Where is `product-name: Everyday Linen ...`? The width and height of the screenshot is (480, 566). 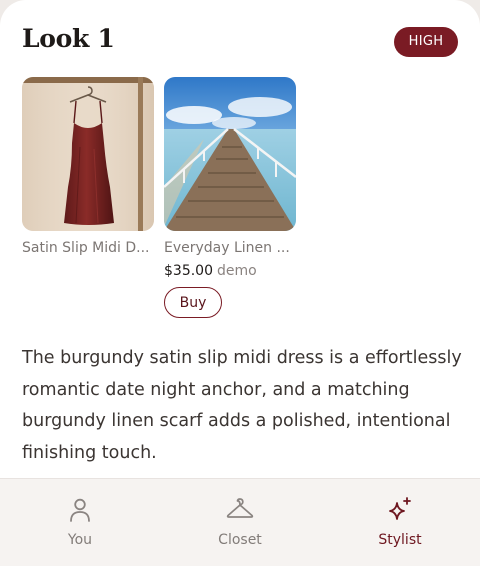 product-name: Everyday Linen ... is located at coordinates (230, 248).